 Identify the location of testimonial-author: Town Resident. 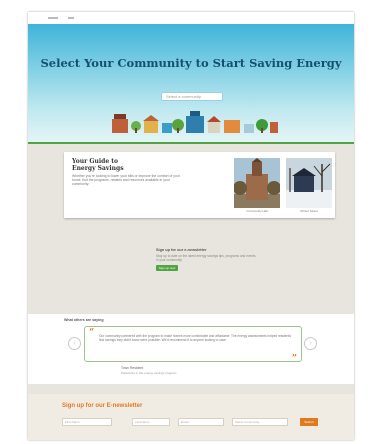
(132, 368).